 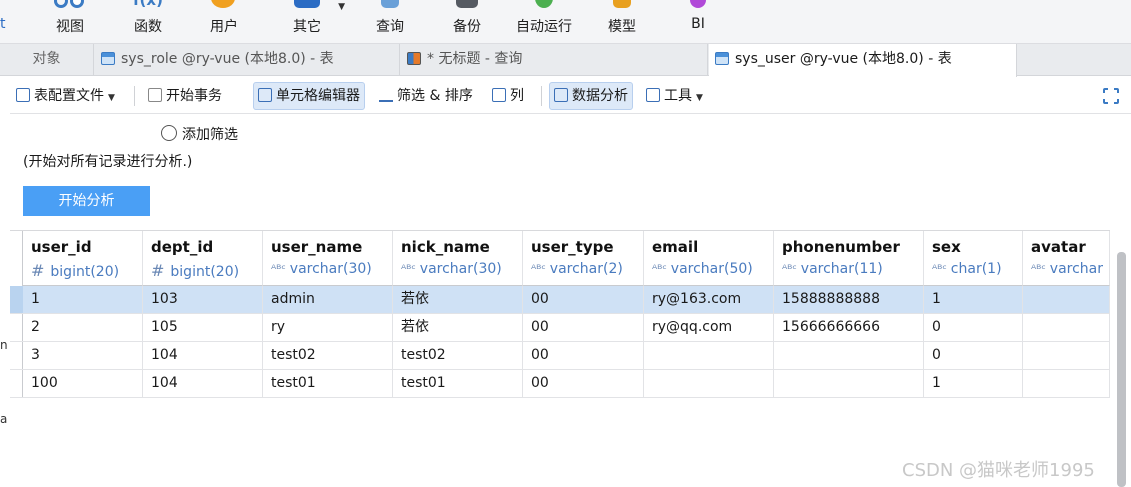 I want to click on add-filter-label: 添加筛选, so click(x=210, y=134).